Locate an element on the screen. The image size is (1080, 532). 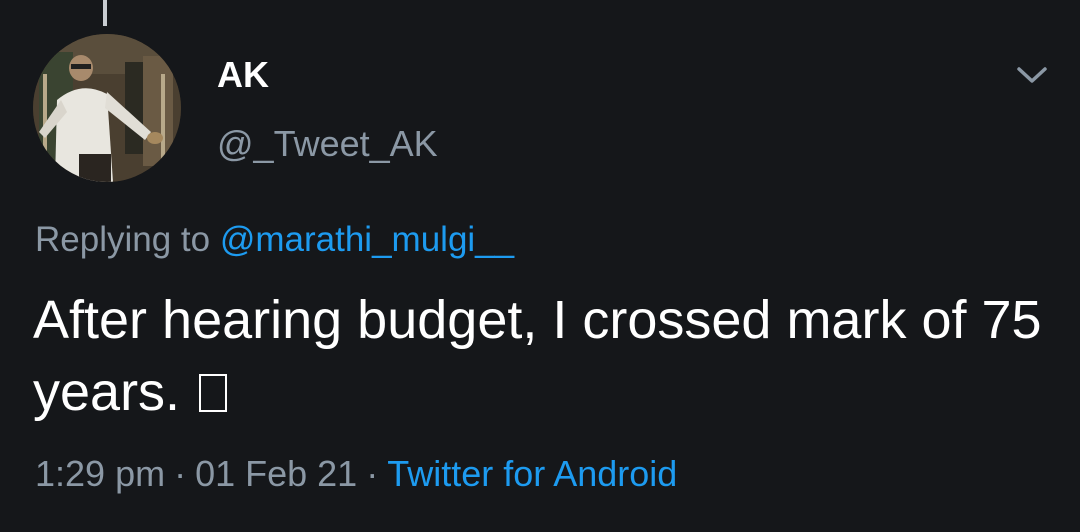
avatar is located at coordinates (107, 108).